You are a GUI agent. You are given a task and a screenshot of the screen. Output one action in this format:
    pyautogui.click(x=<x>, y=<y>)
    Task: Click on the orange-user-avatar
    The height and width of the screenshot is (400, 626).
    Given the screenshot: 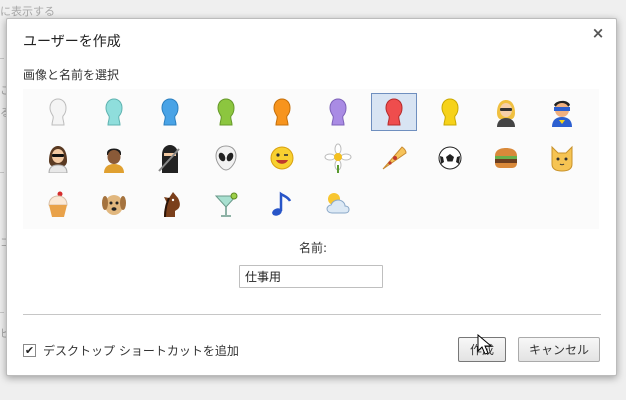 What is the action you would take?
    pyautogui.click(x=282, y=112)
    